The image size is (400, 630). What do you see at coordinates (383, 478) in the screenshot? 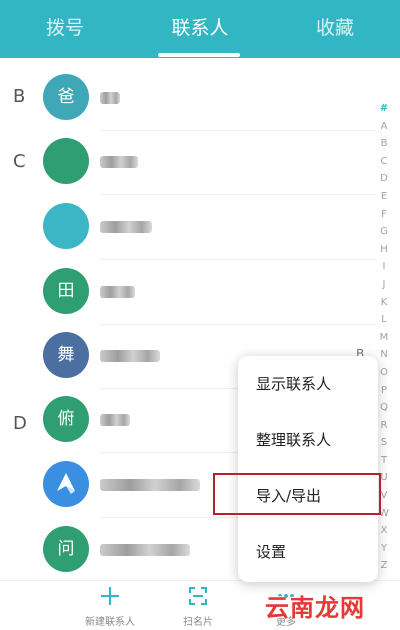
I see `index-letter: U` at bounding box center [383, 478].